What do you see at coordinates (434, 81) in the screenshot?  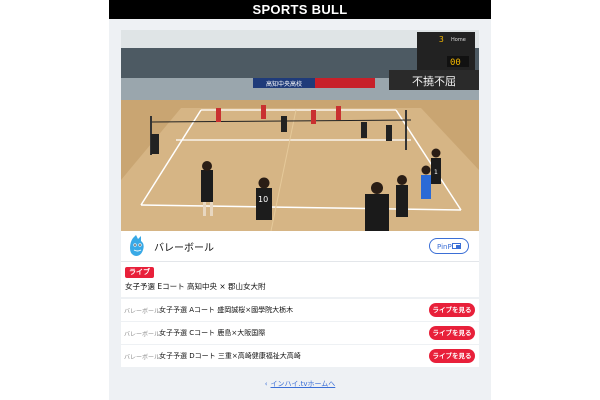 I see `banner-right-text: 不撓不屈` at bounding box center [434, 81].